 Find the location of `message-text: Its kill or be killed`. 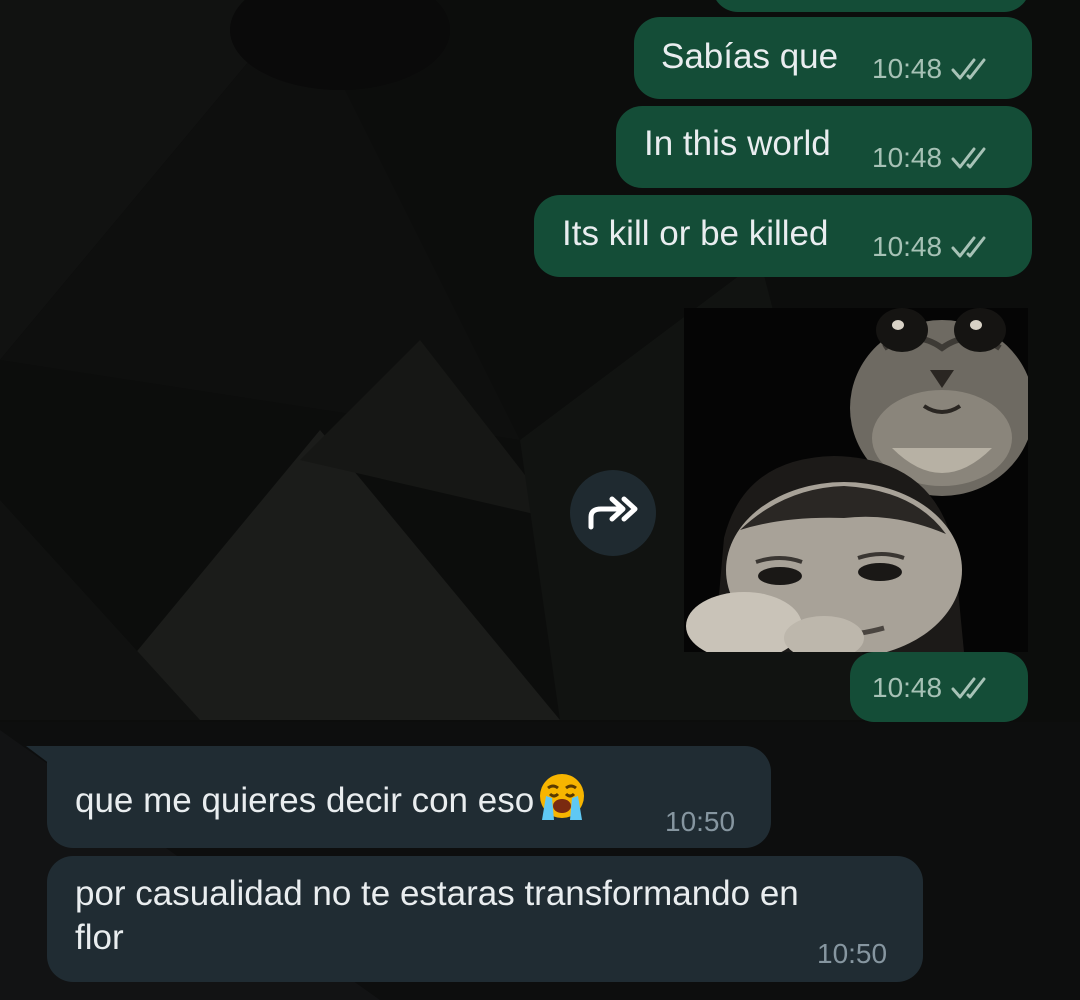

message-text: Its kill or be killed is located at coordinates (695, 233).